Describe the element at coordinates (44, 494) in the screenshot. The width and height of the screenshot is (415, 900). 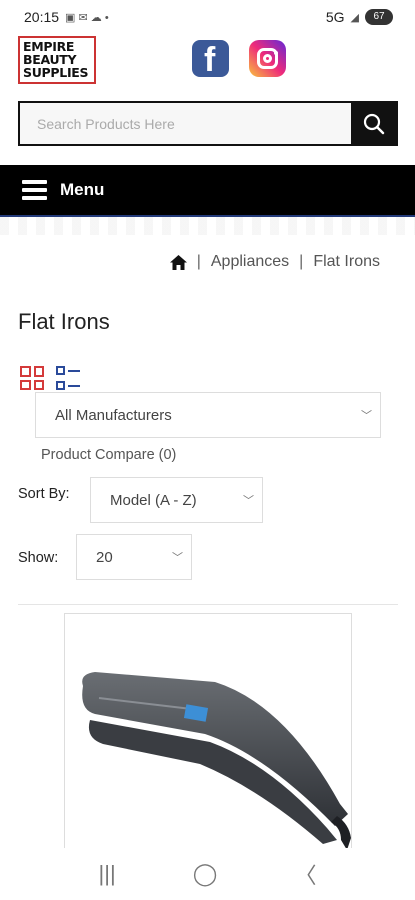
I see `sort-label: Sort By:` at that location.